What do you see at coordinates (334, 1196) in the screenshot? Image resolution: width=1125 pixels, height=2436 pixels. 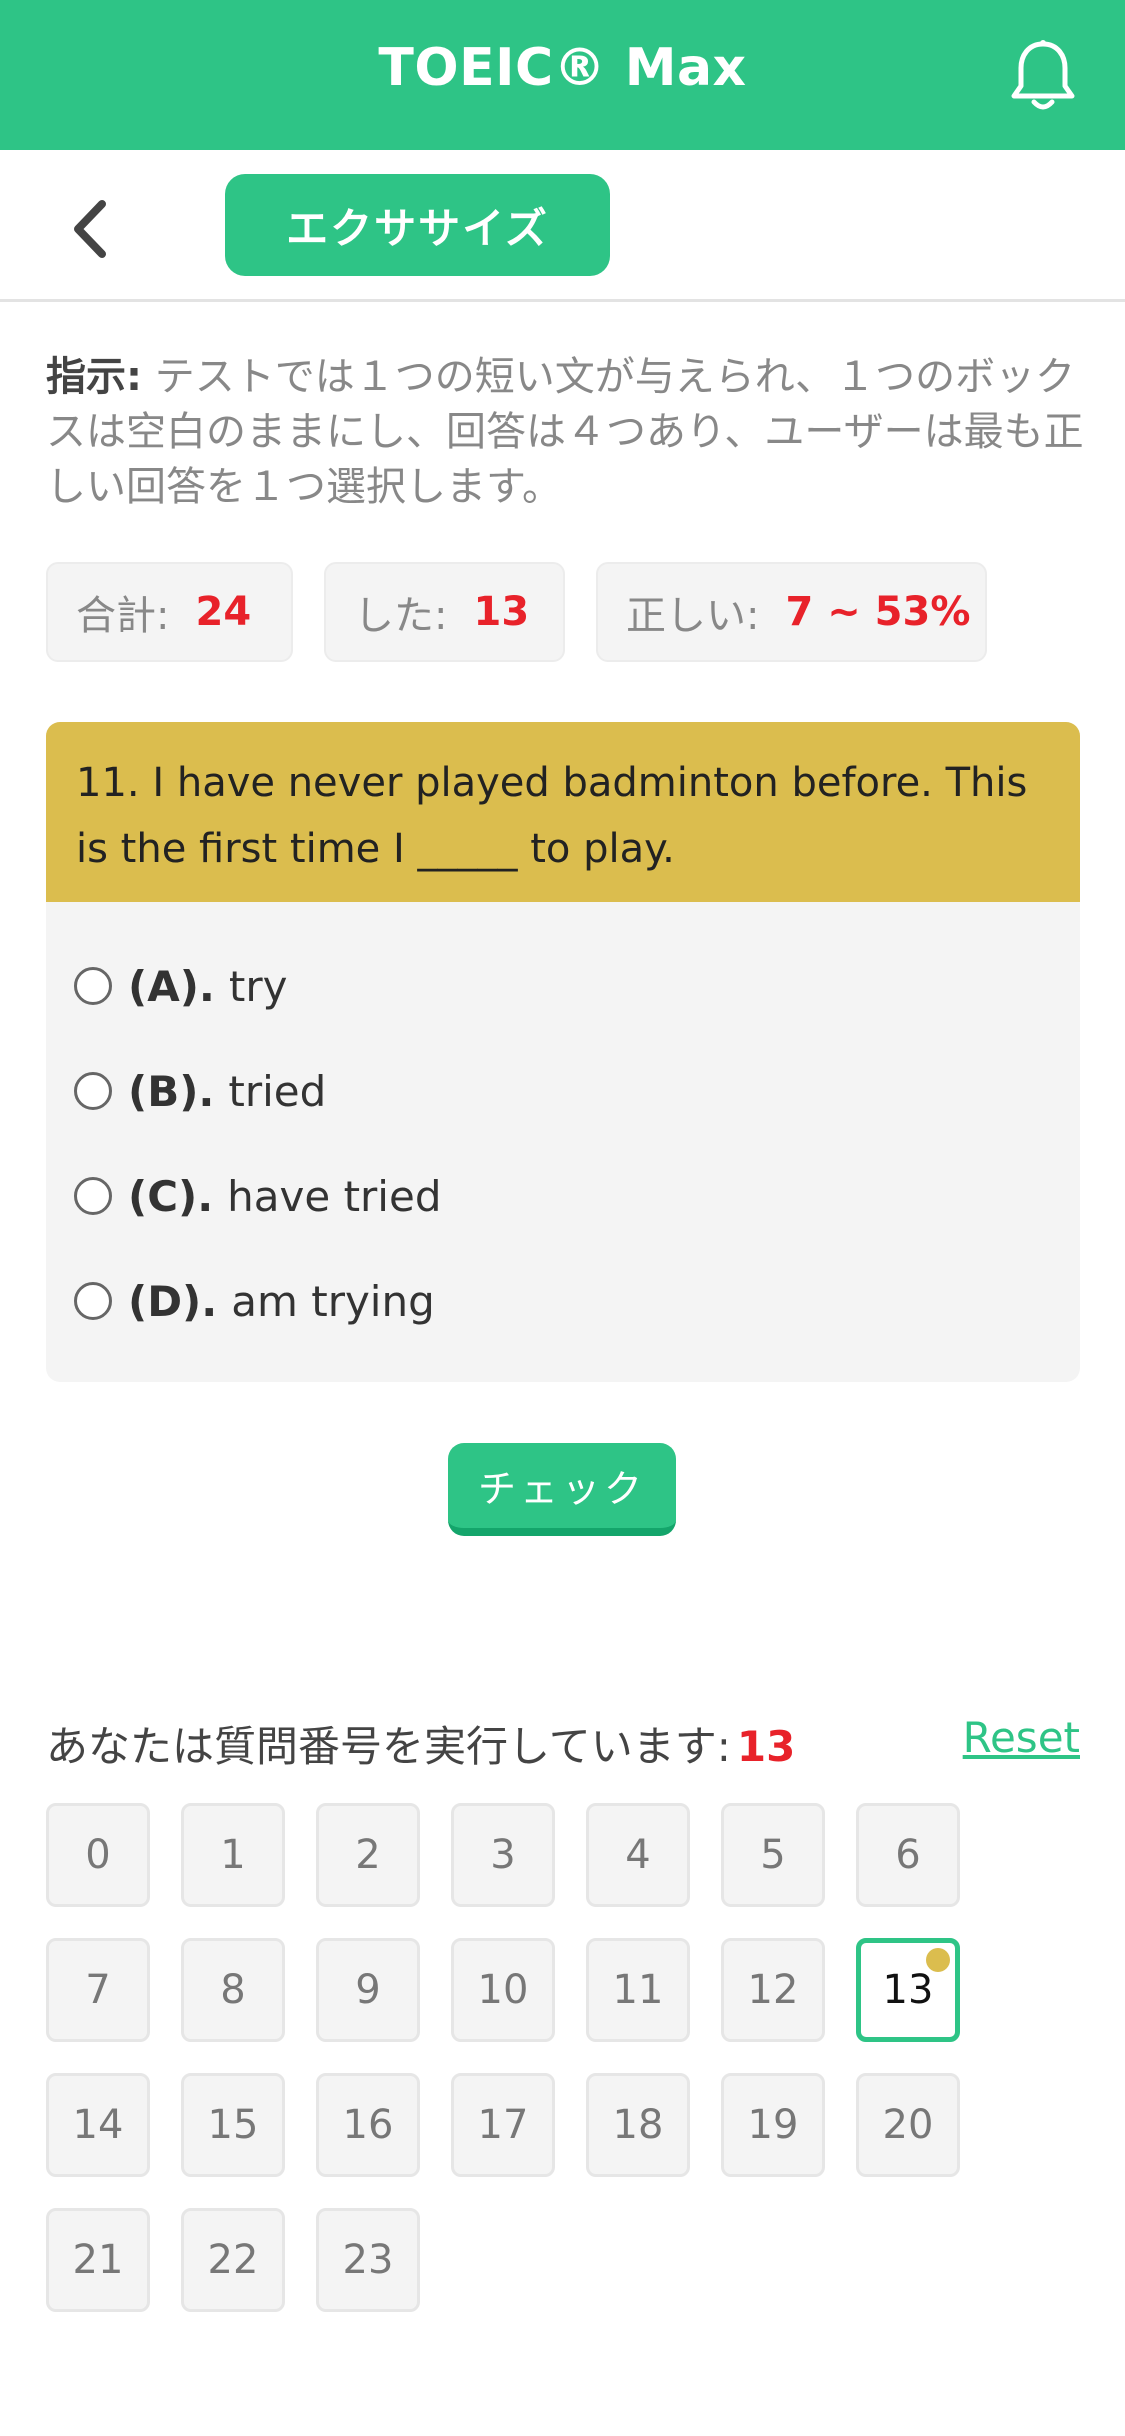 I see `option-text: have tried` at bounding box center [334, 1196].